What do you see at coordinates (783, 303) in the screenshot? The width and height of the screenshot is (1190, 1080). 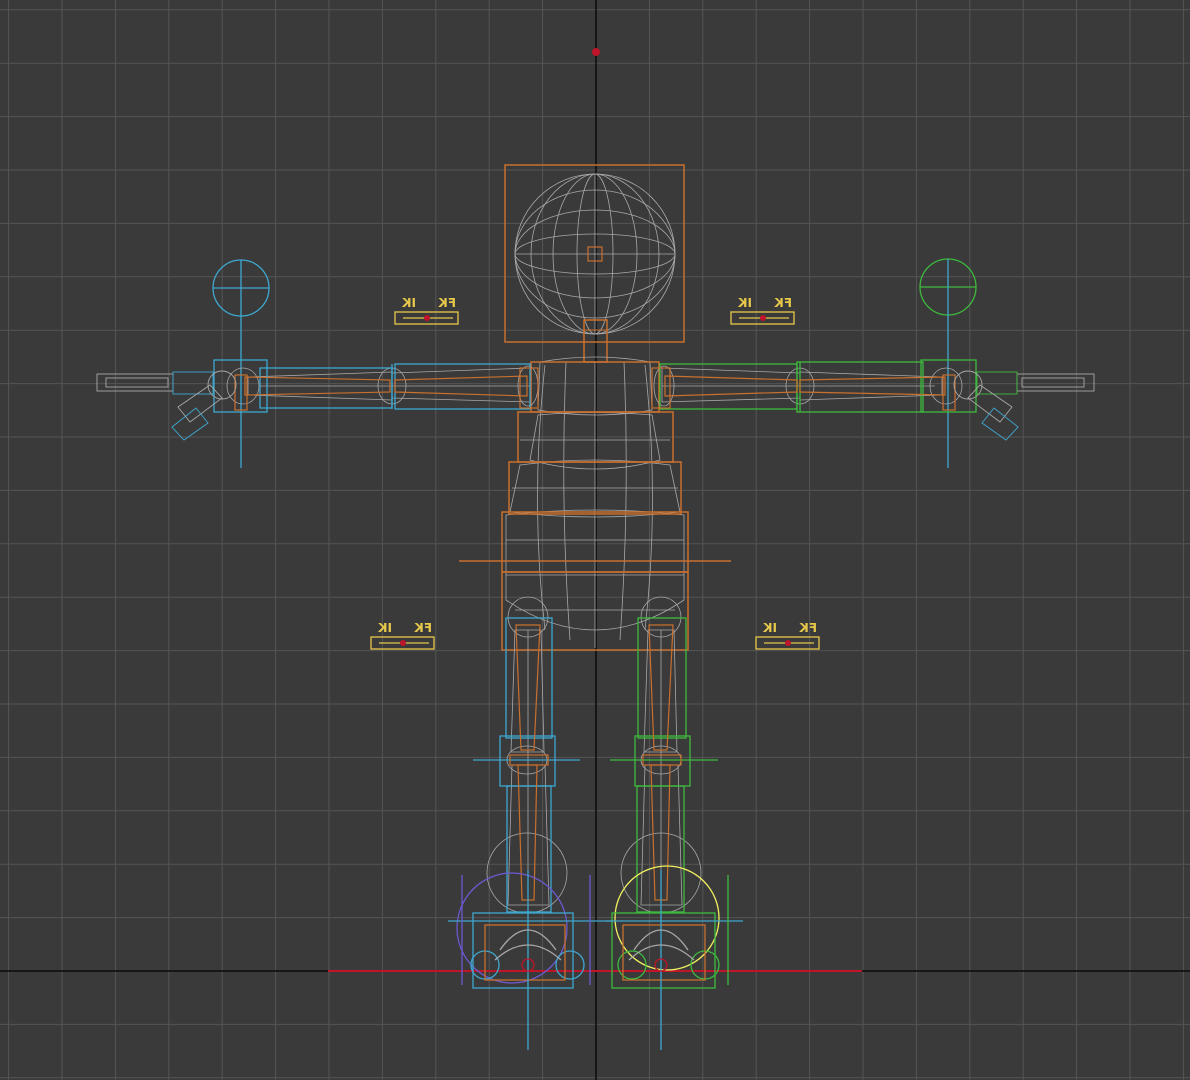 I see `ikfk-switch-arm-left-fk-label: FK` at bounding box center [783, 303].